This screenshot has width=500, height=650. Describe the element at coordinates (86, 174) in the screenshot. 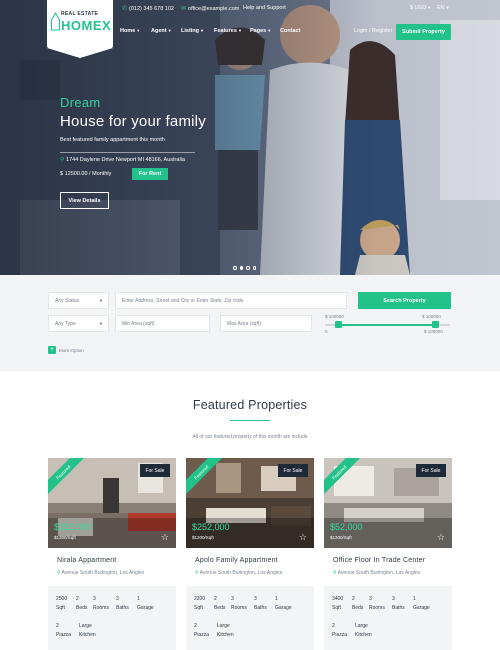

I see `hero-price: $ 12500.00 / Monthly` at that location.